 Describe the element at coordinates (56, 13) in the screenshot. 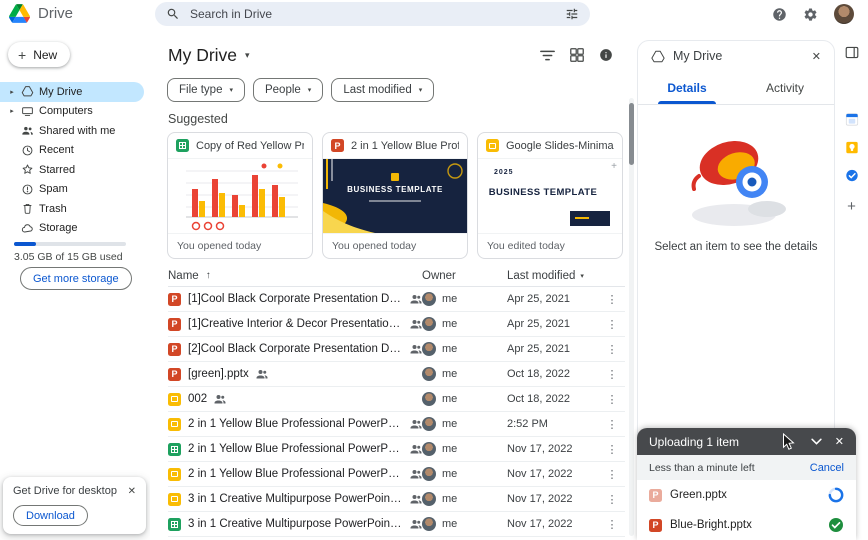

I see `app-name: Drive` at that location.